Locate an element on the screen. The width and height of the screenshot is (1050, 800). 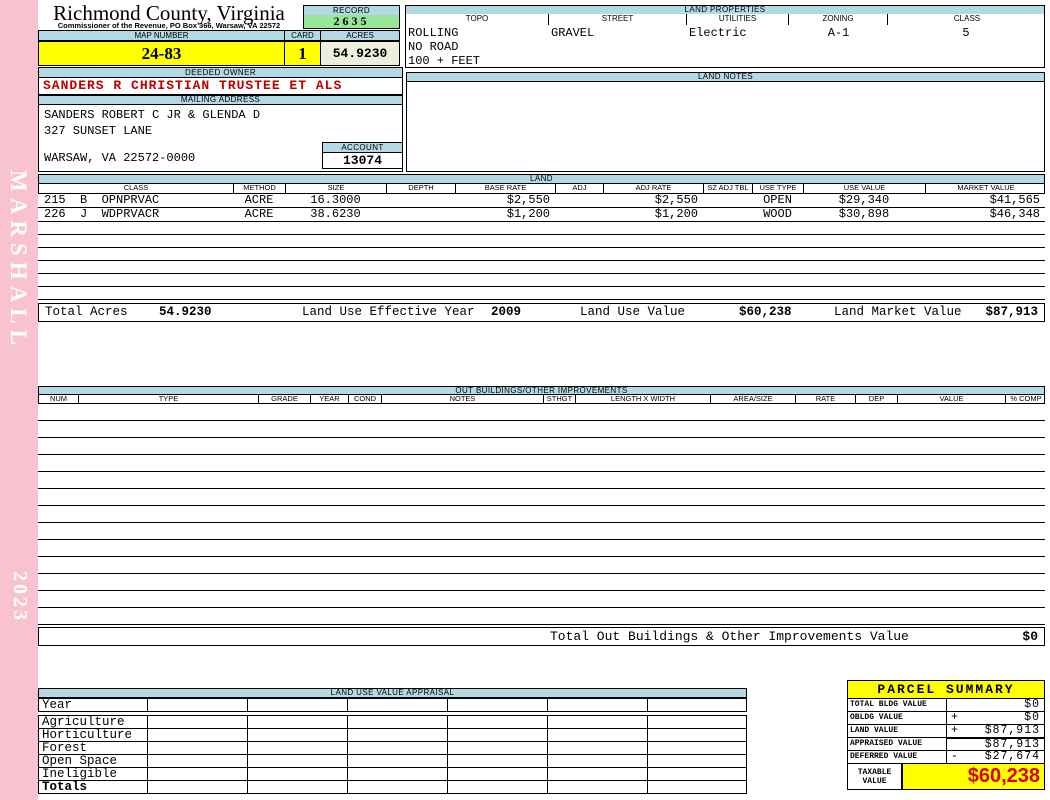
map-number-value: 24-83 is located at coordinates (161, 53).